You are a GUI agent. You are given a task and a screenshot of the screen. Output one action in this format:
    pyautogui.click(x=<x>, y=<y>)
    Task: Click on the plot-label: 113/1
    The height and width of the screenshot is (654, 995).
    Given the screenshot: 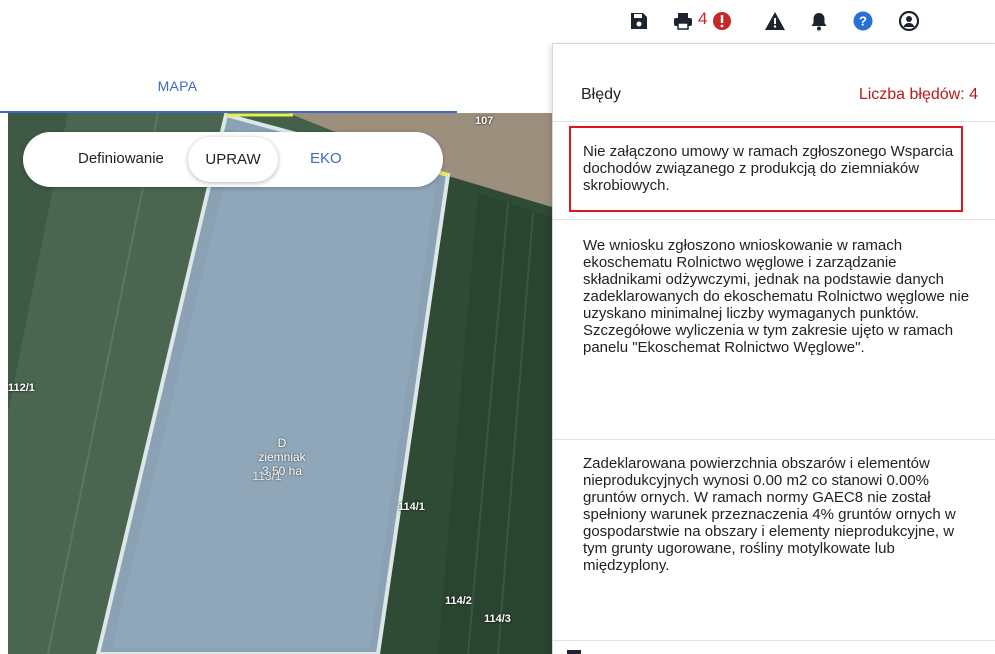 What is the action you would take?
    pyautogui.click(x=267, y=476)
    